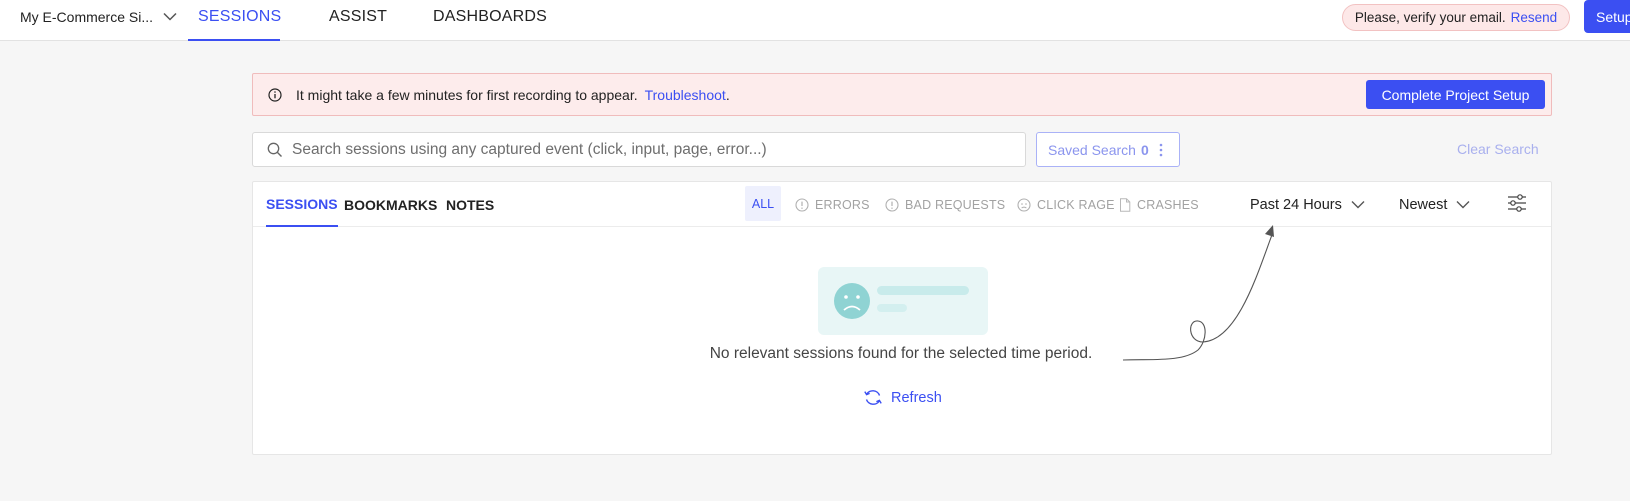 The height and width of the screenshot is (501, 1630). I want to click on saved-search-count: 0, so click(1144, 149).